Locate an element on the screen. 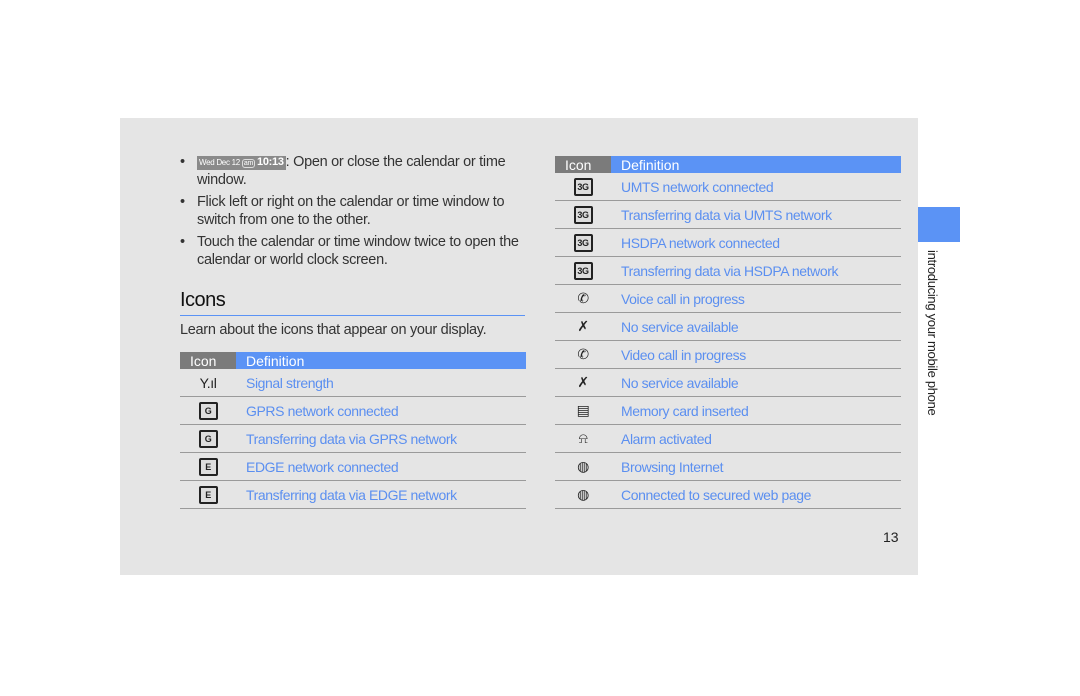 This screenshot has height=696, width=1080. clock-ampm: am is located at coordinates (248, 163).